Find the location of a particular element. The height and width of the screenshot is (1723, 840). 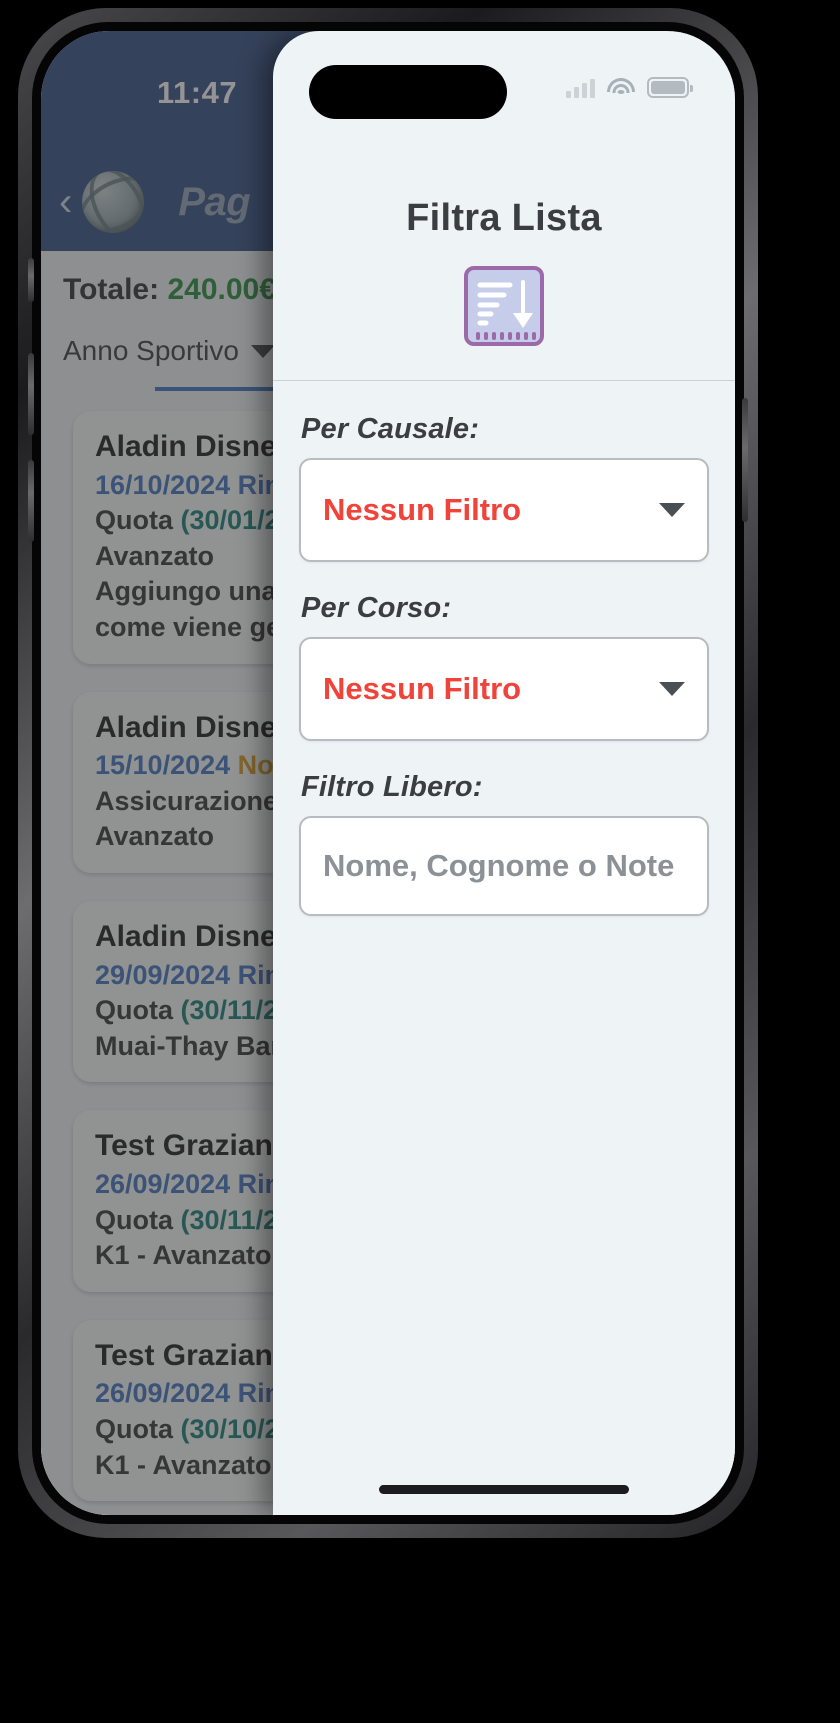

home-indicator-area is located at coordinates (504, 1489).